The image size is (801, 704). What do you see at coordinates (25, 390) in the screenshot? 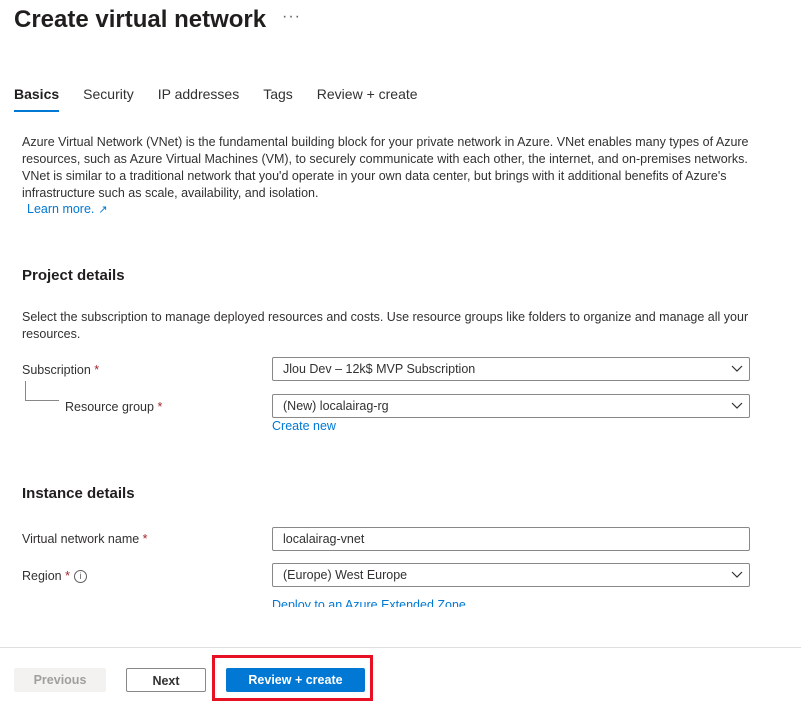
I see `tree-connector-vertical` at bounding box center [25, 390].